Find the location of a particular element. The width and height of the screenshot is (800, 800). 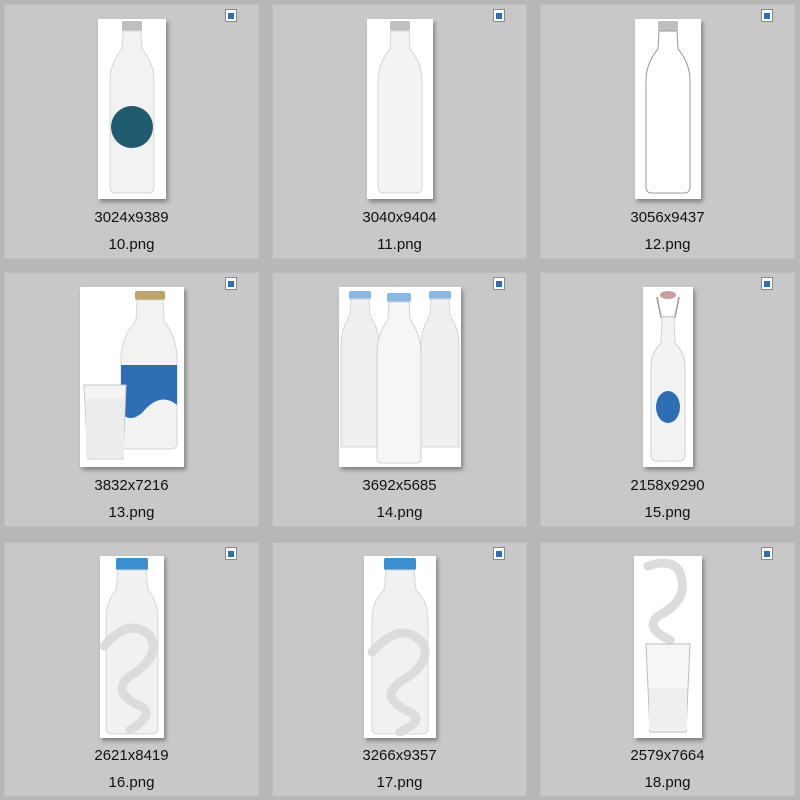

file-tile-13: 3832x7216 13.png is located at coordinates (131, 399).